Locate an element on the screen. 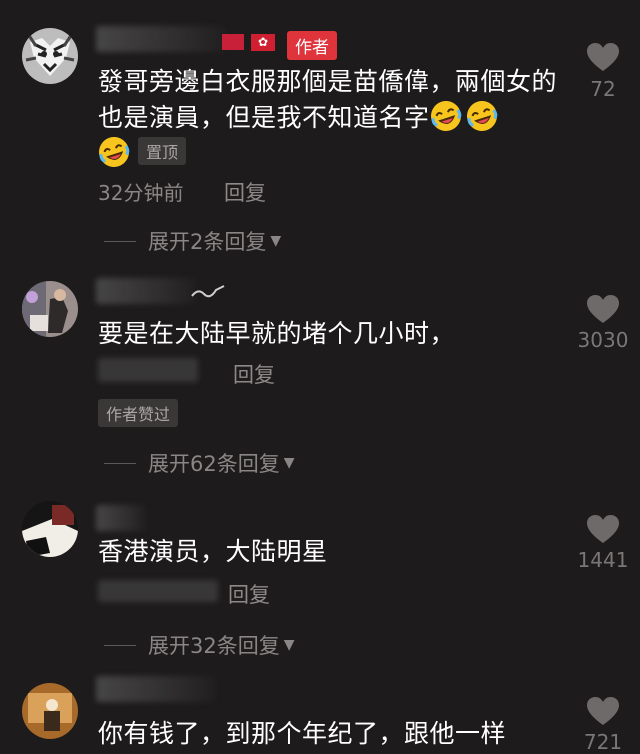  expand-replies-button: 展开62条回复 ▼ is located at coordinates (199, 463).